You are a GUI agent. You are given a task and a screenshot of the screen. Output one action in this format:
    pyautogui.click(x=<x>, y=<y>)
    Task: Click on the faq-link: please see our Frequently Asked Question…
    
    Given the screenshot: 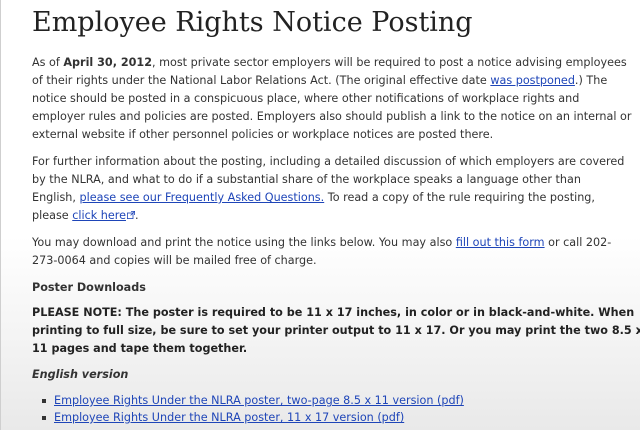 What is the action you would take?
    pyautogui.click(x=202, y=197)
    